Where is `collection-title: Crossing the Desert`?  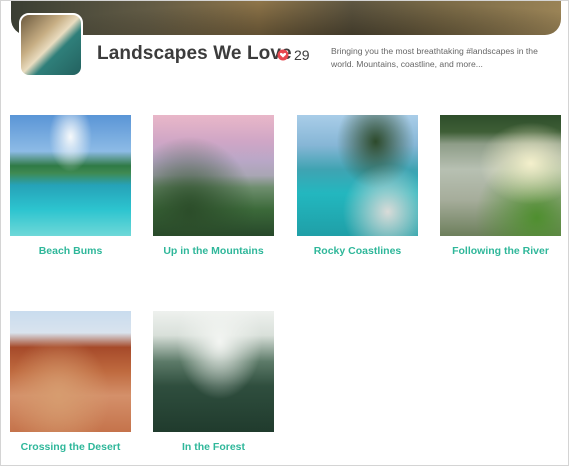
collection-title: Crossing the Desert is located at coordinates (70, 447).